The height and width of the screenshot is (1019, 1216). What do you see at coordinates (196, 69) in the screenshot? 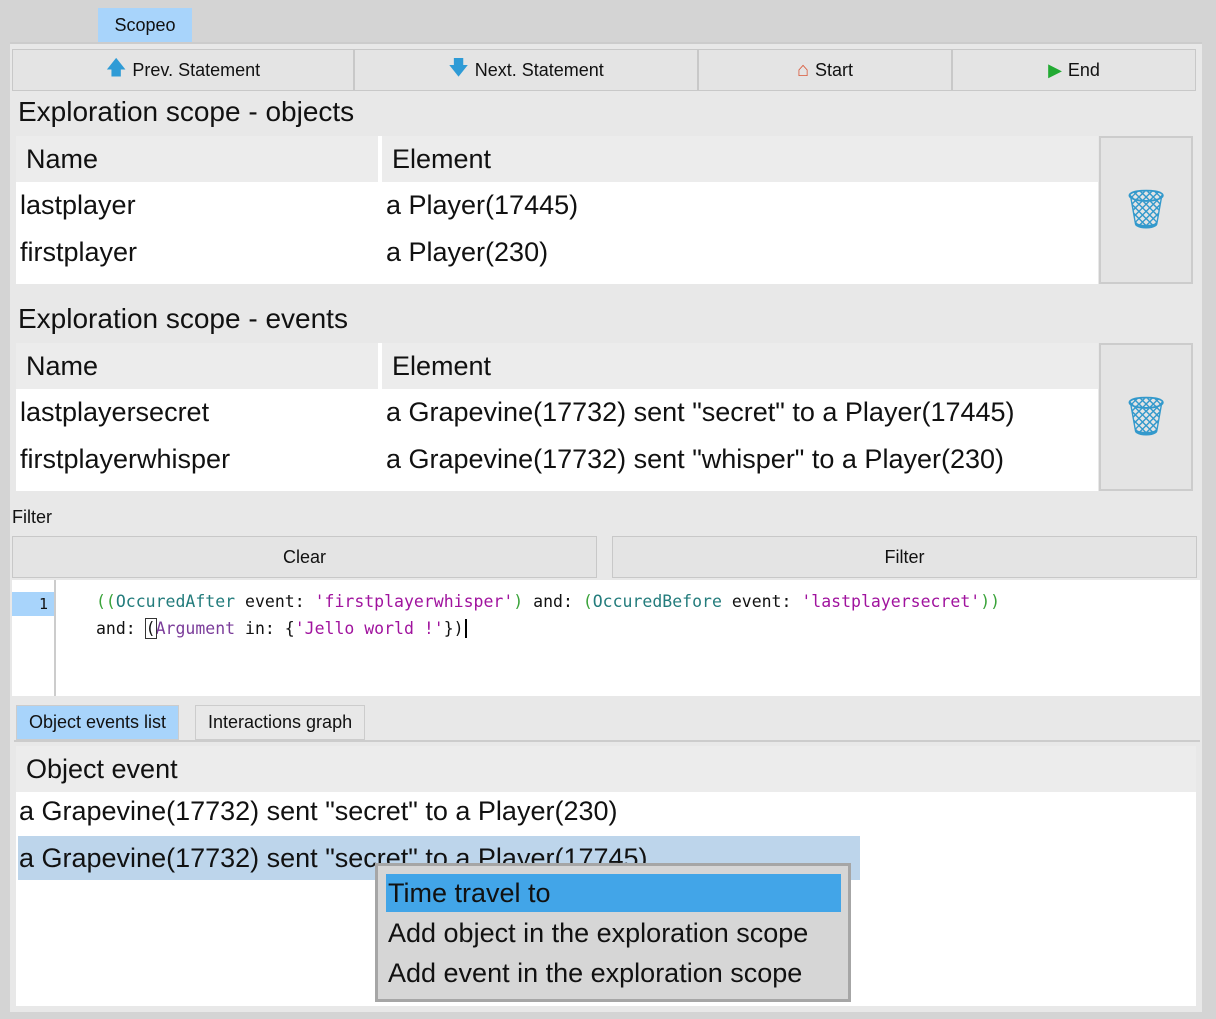
I see `label: Prev. Statement` at bounding box center [196, 69].